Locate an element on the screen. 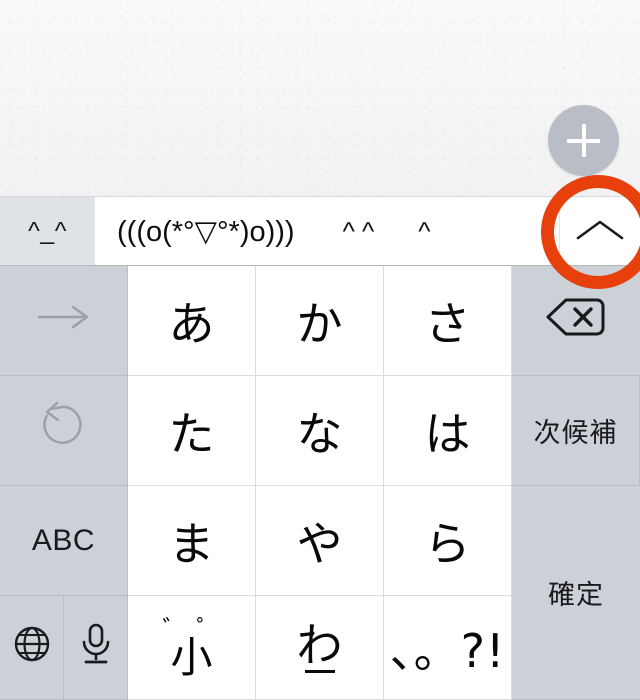  key-ka: か is located at coordinates (320, 321).